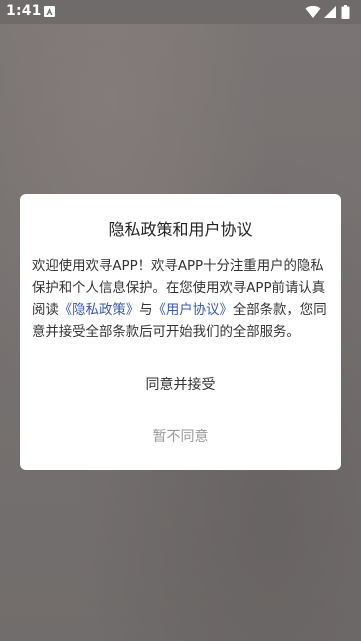  What do you see at coordinates (180, 12) in the screenshot?
I see `status-bar: 1:41` at bounding box center [180, 12].